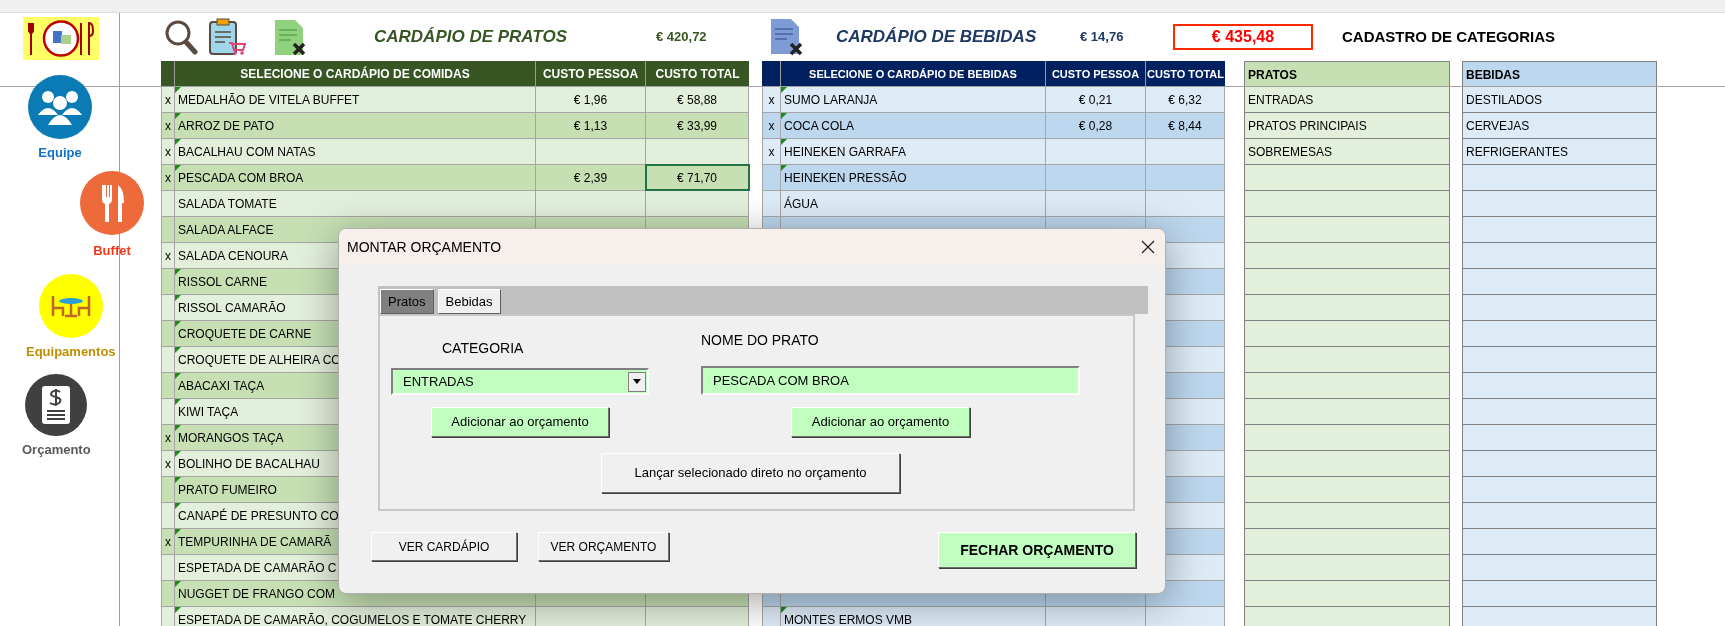 The height and width of the screenshot is (626, 1725). I want to click on cost-cell-text: € 2,39, so click(590, 178).